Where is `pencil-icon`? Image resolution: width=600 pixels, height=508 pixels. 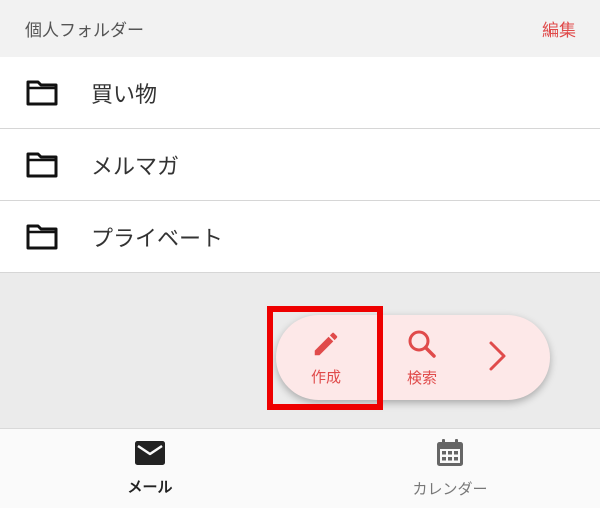 pencil-icon is located at coordinates (326, 346).